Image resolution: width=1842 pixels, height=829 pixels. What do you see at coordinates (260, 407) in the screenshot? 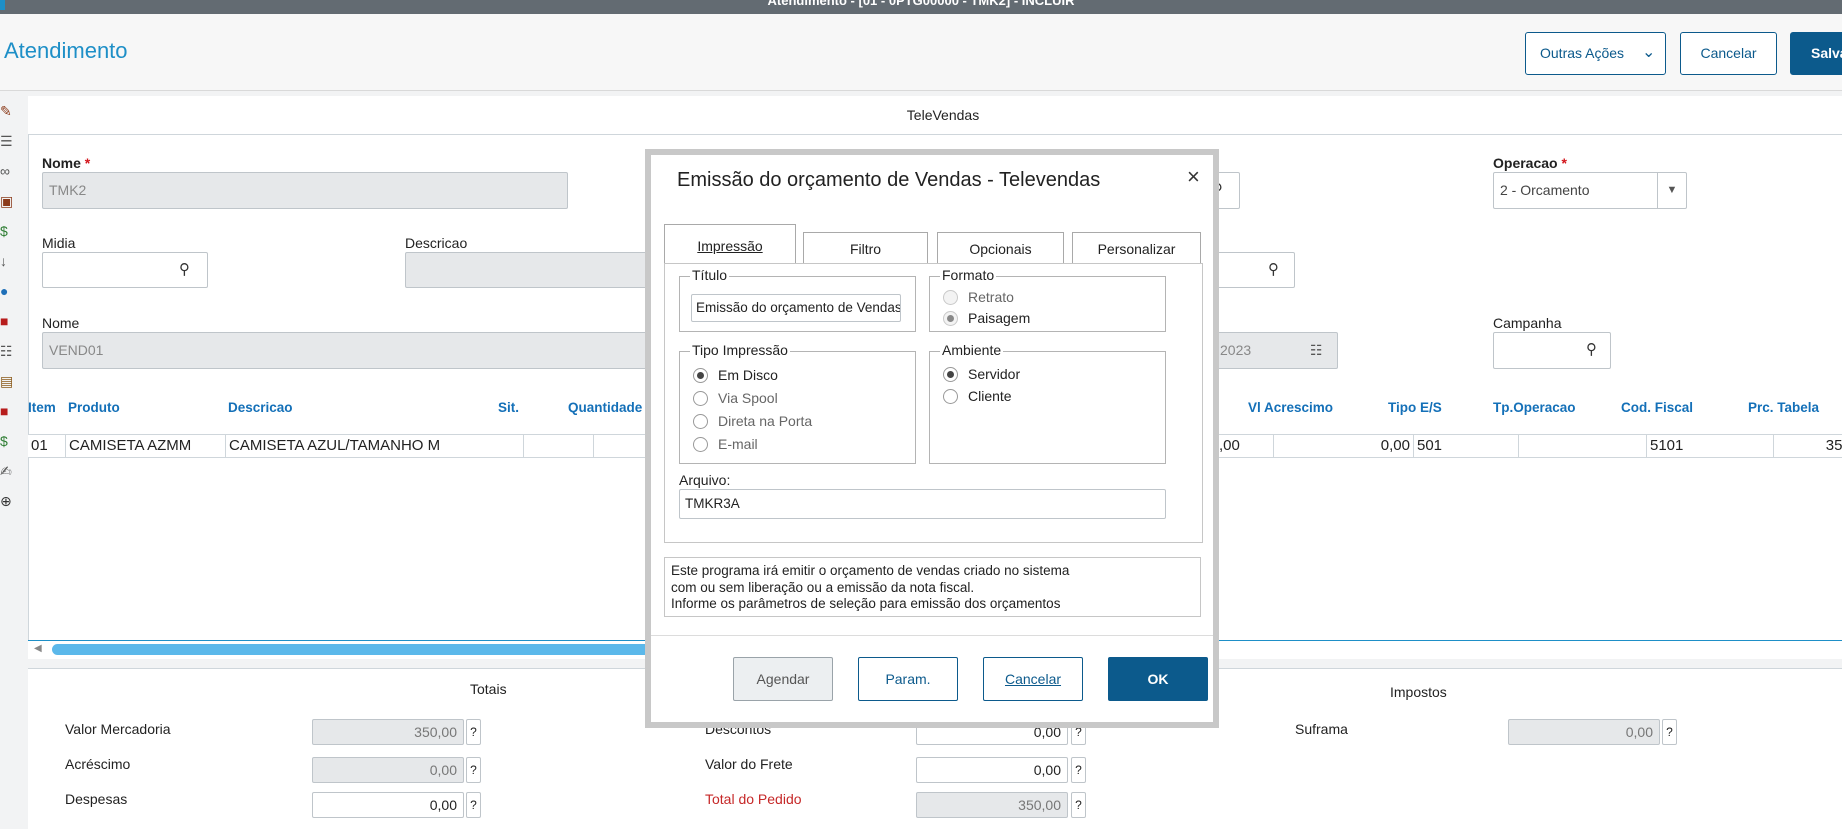
I see `grid-header-descricao: Descricao` at bounding box center [260, 407].